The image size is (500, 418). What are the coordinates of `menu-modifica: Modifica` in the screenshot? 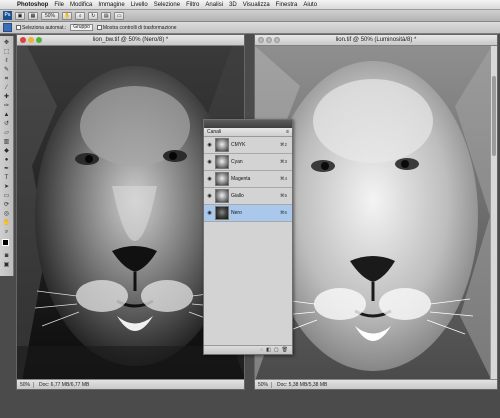 It's located at (81, 5).